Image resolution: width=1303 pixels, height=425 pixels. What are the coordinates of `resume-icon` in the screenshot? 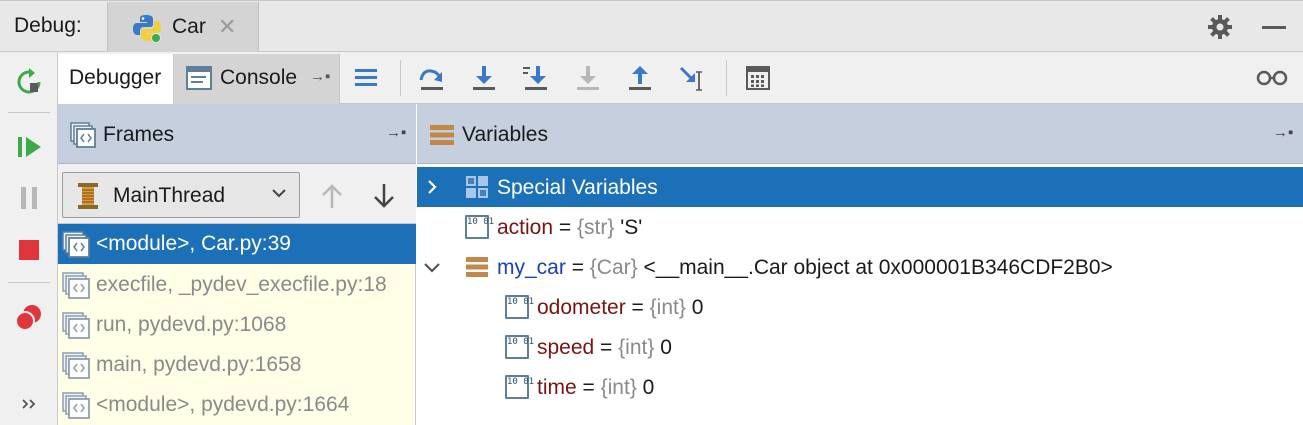 It's located at (29, 147).